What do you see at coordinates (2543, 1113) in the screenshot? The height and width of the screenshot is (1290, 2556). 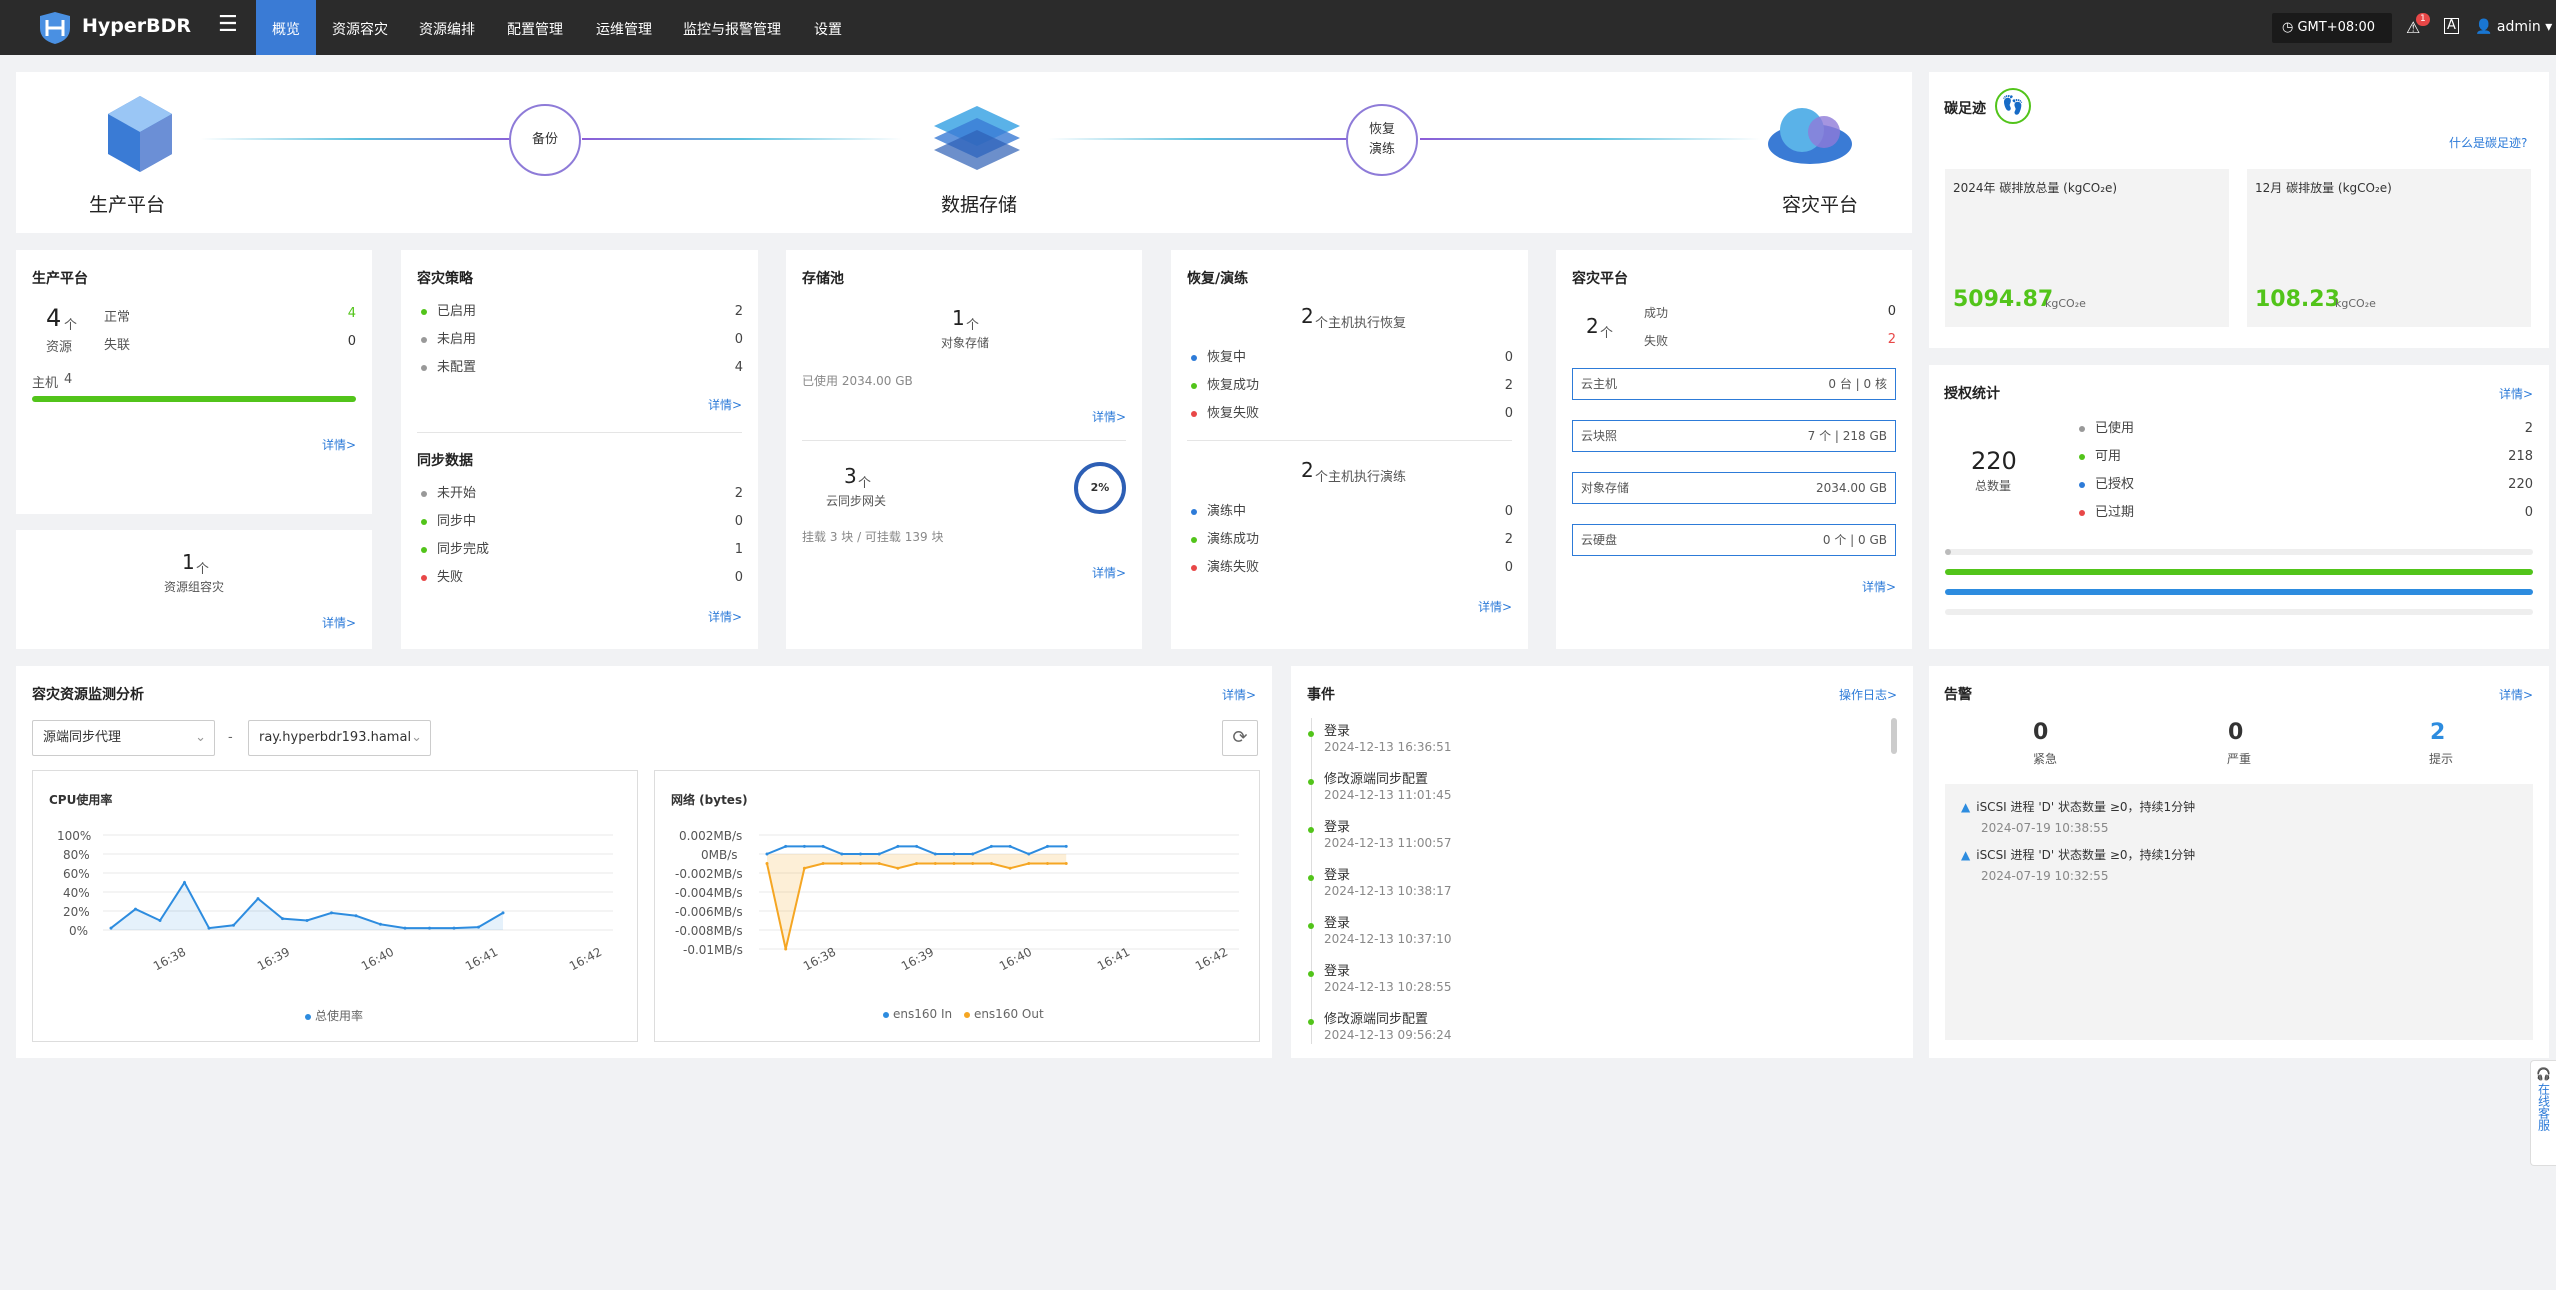 I see `online-service-button: 🎧 在线客服` at bounding box center [2543, 1113].